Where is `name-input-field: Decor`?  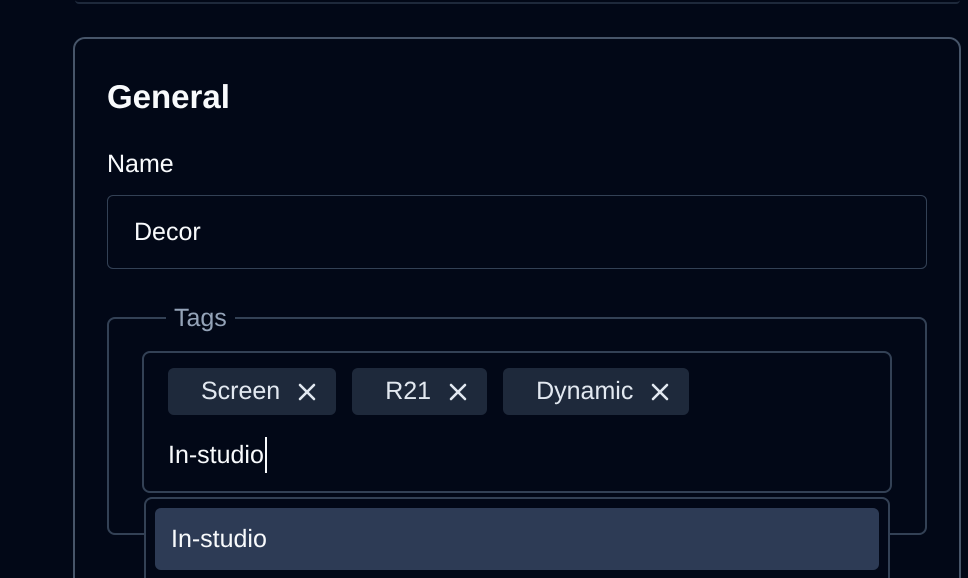
name-input-field: Decor is located at coordinates (517, 232).